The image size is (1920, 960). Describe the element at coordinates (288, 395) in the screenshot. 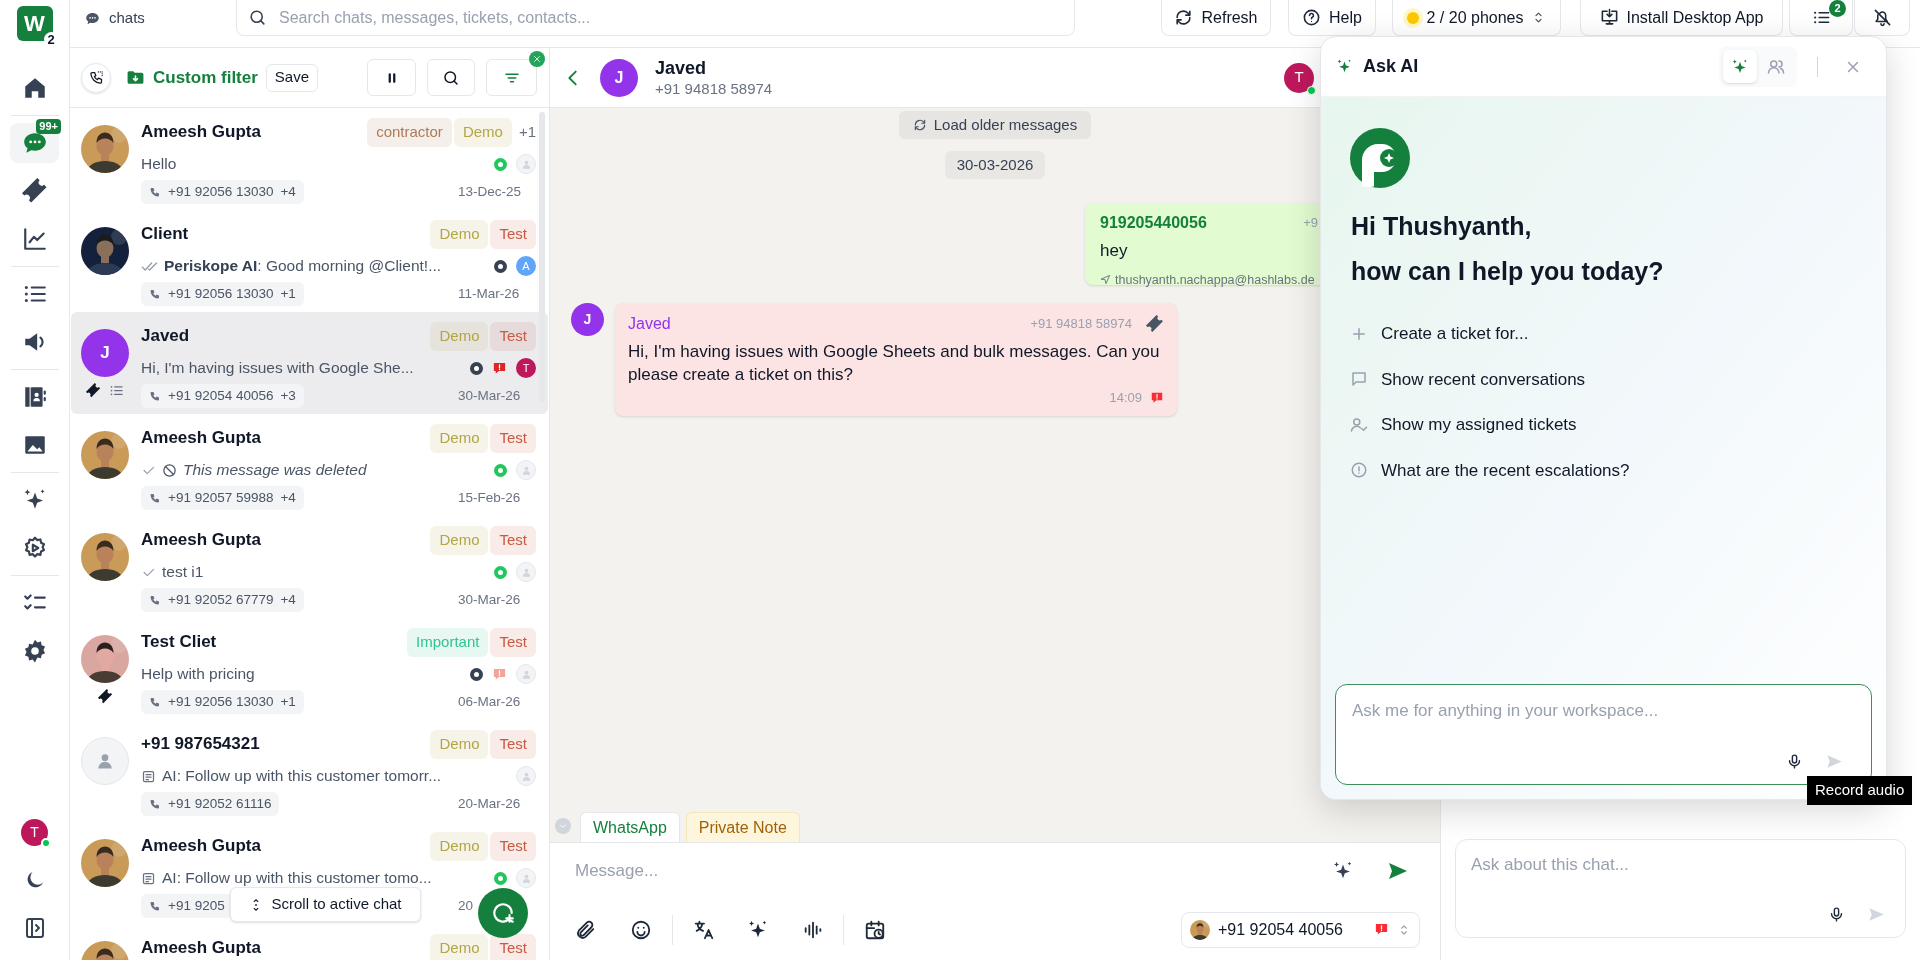

I see `extra-count: +3` at that location.